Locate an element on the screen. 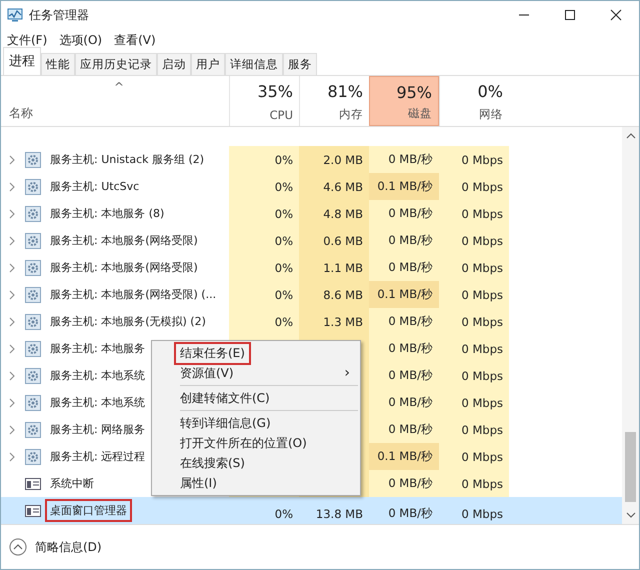  column-header: 名称 is located at coordinates (119, 113).